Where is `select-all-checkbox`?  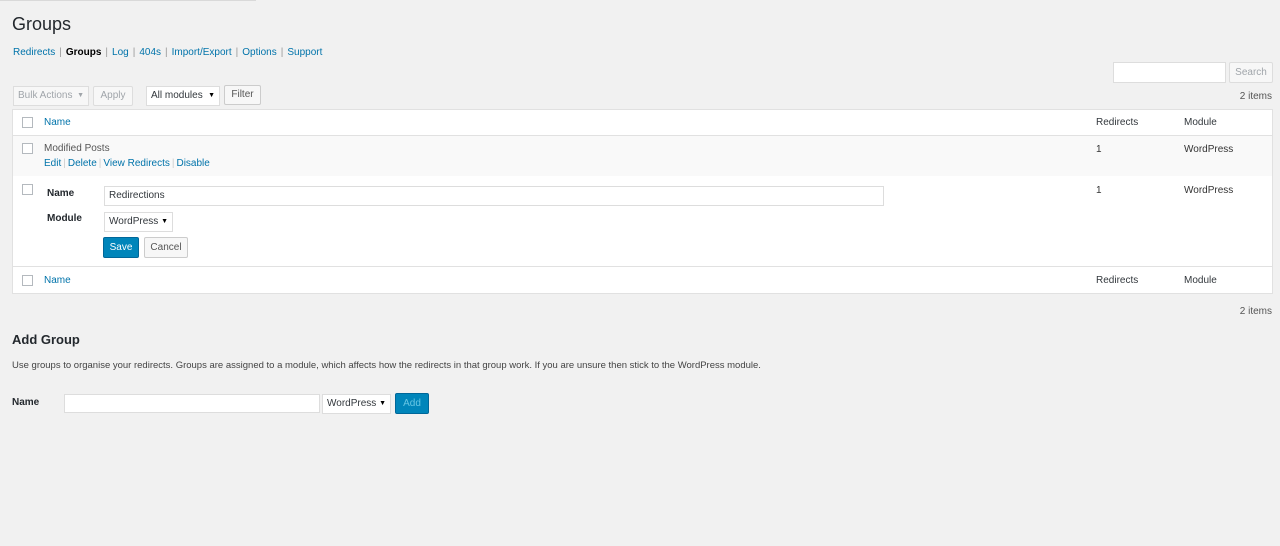 select-all-checkbox is located at coordinates (27, 122).